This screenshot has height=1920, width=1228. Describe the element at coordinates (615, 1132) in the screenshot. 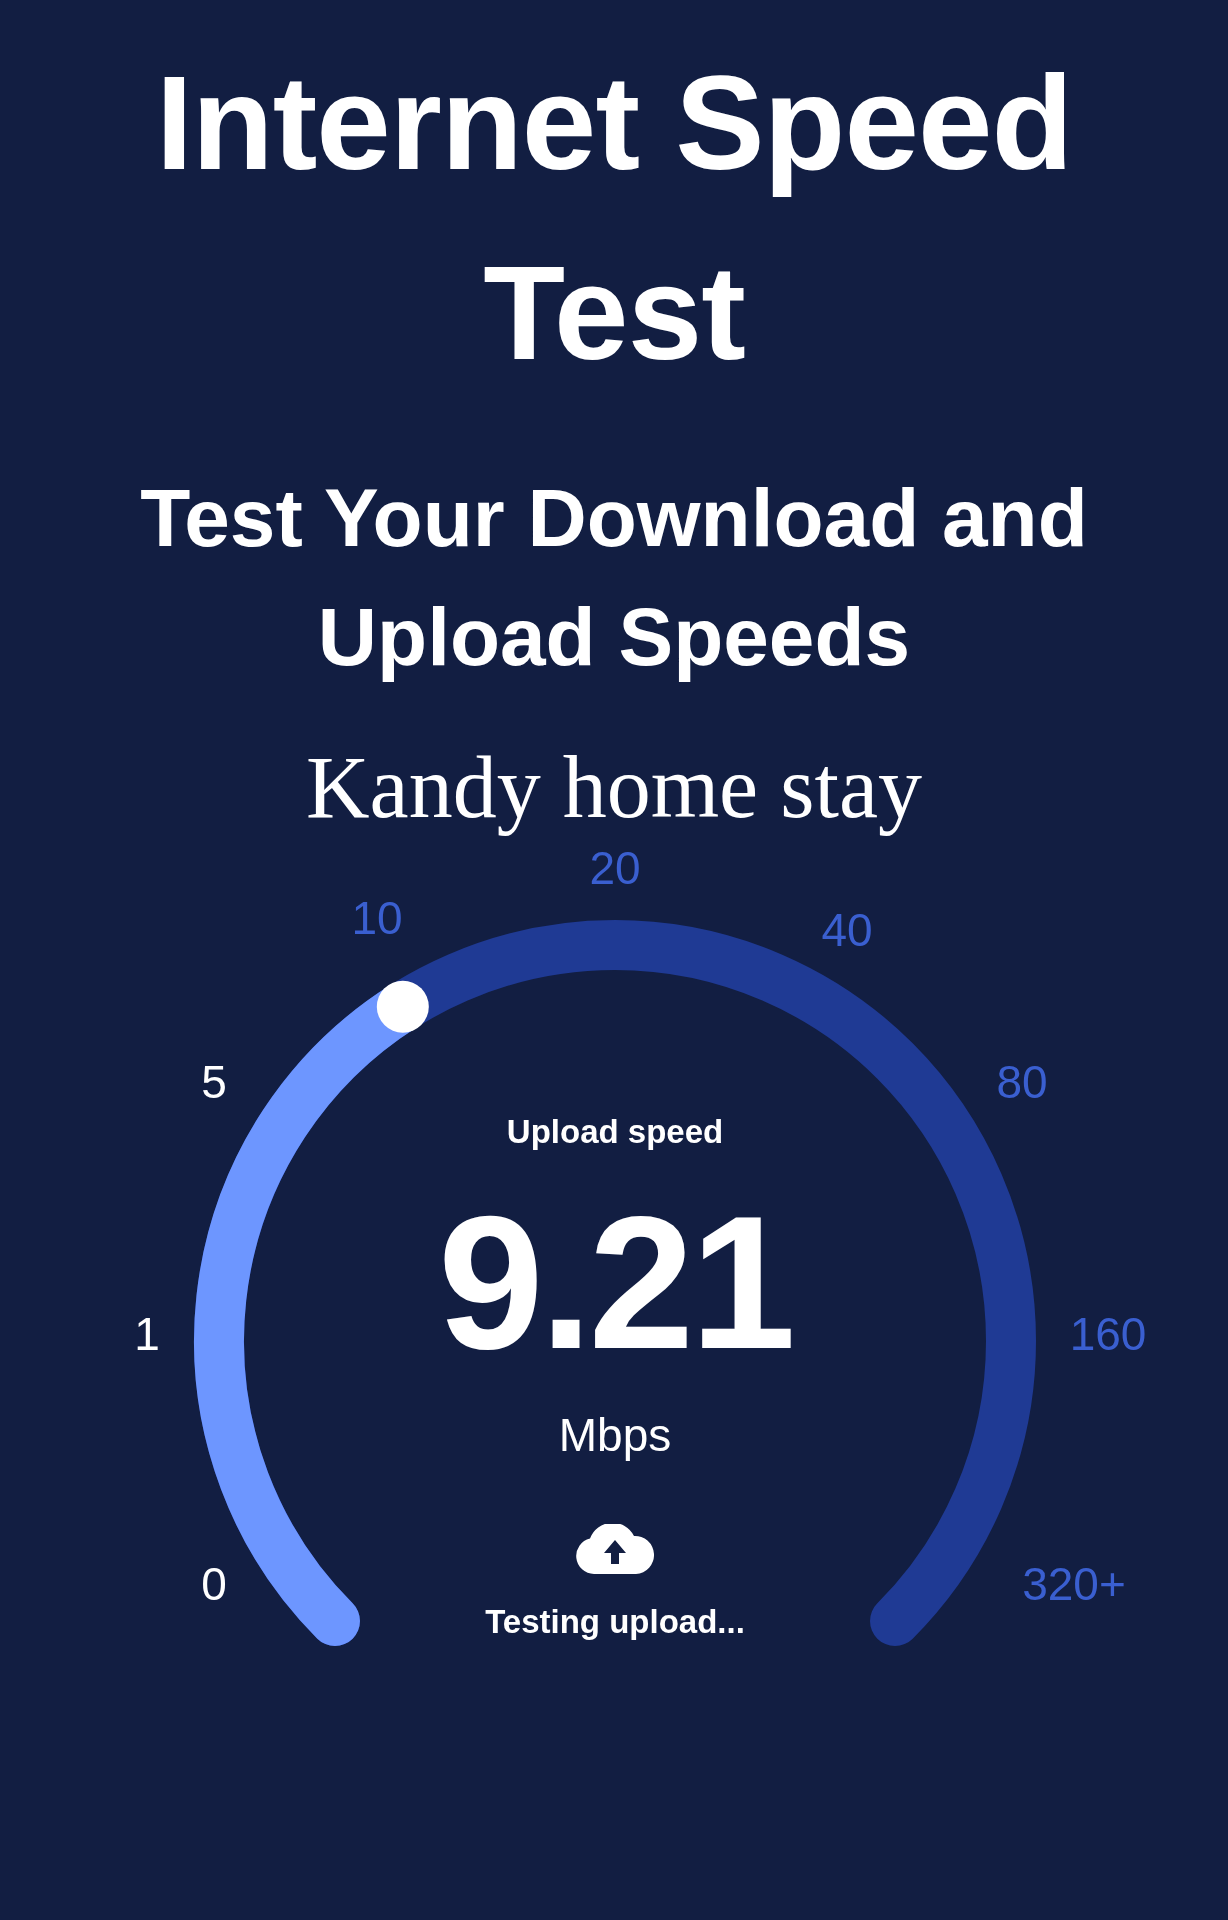

I see `speed-caption: Upload speed` at that location.